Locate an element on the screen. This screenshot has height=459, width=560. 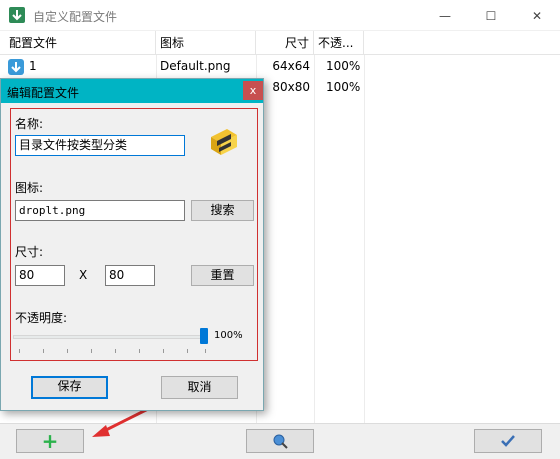
name-label: 名称: is located at coordinates (29, 124).